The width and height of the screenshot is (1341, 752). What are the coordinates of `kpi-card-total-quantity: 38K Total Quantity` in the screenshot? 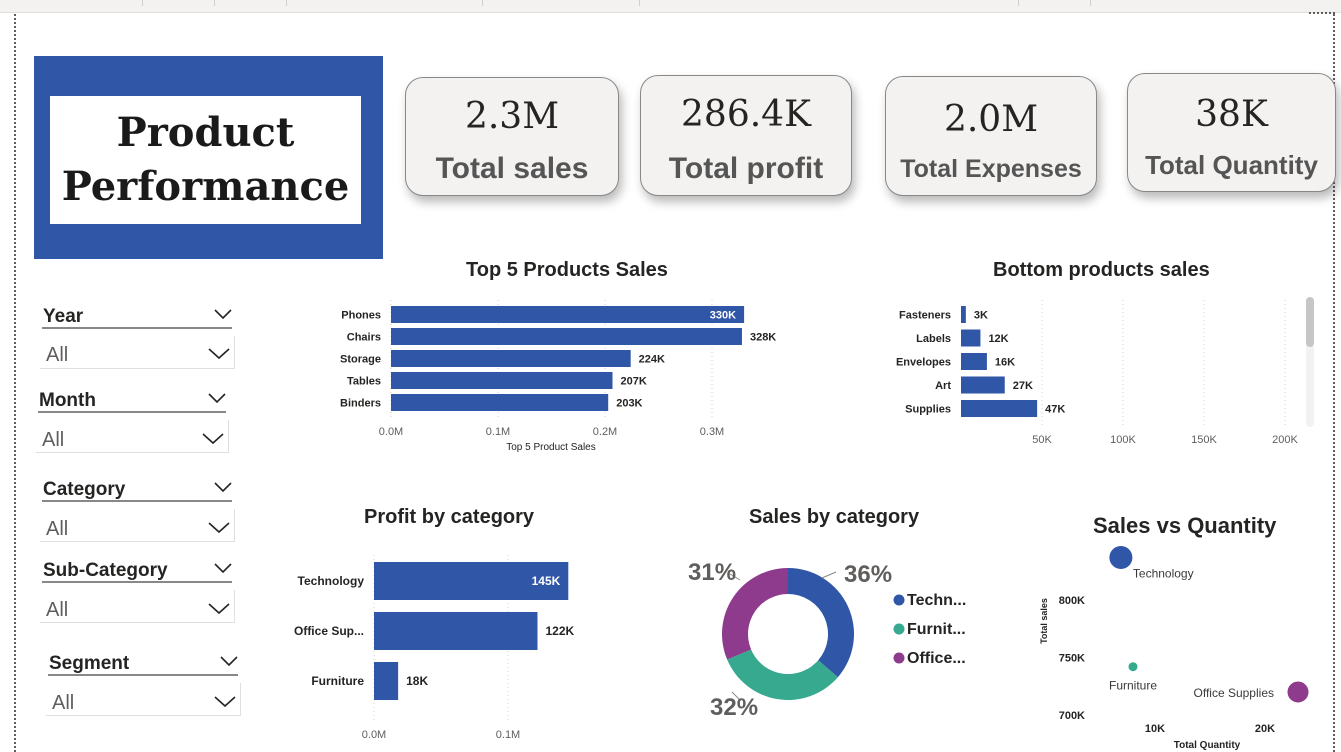 It's located at (1231, 132).